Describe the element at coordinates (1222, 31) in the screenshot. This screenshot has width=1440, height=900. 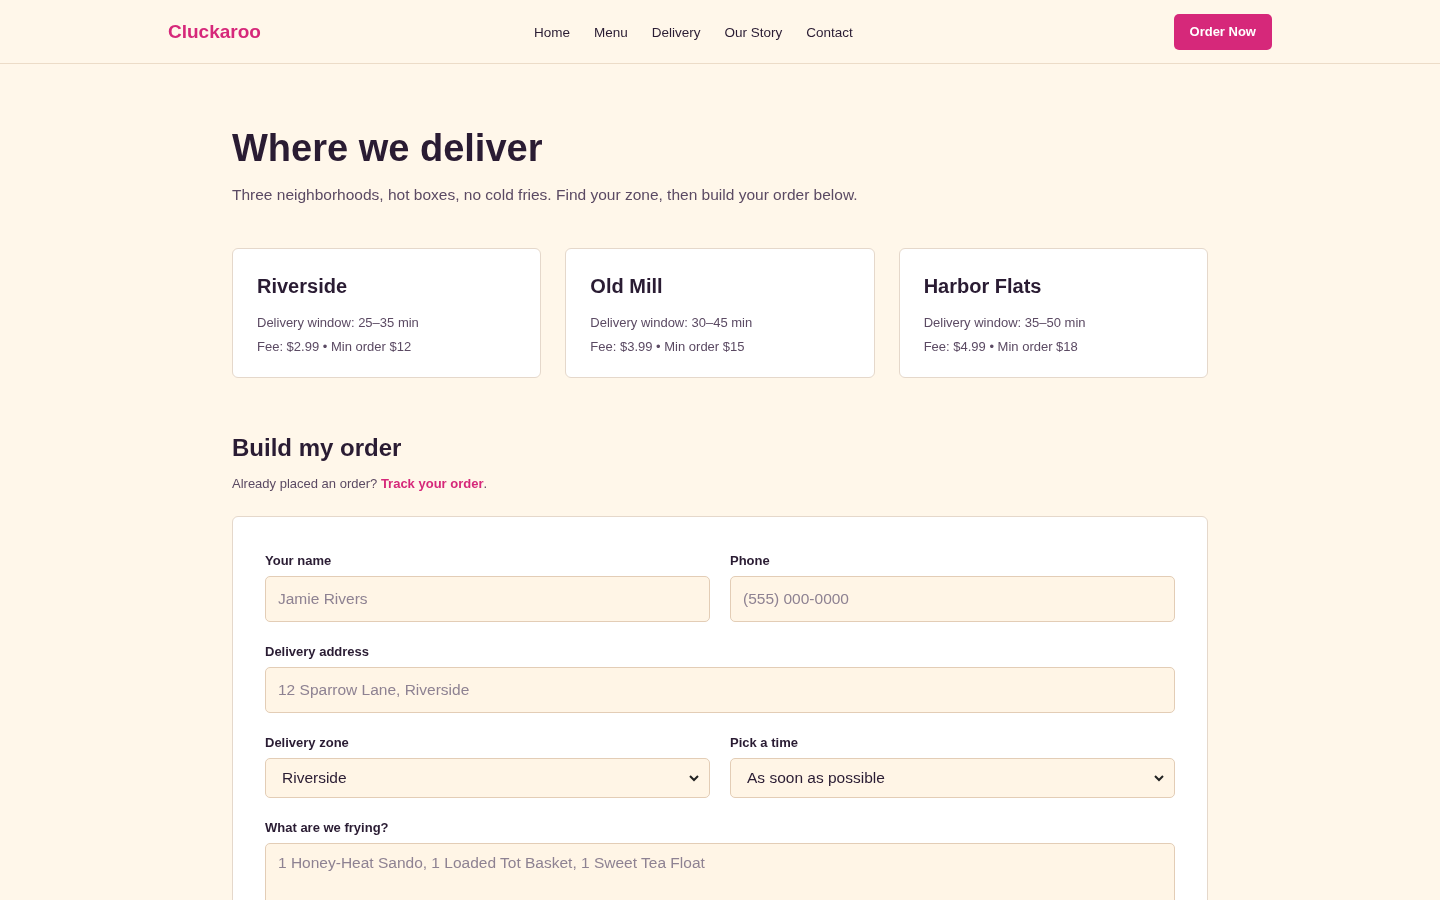
I see `order-now-button: Order Now` at that location.